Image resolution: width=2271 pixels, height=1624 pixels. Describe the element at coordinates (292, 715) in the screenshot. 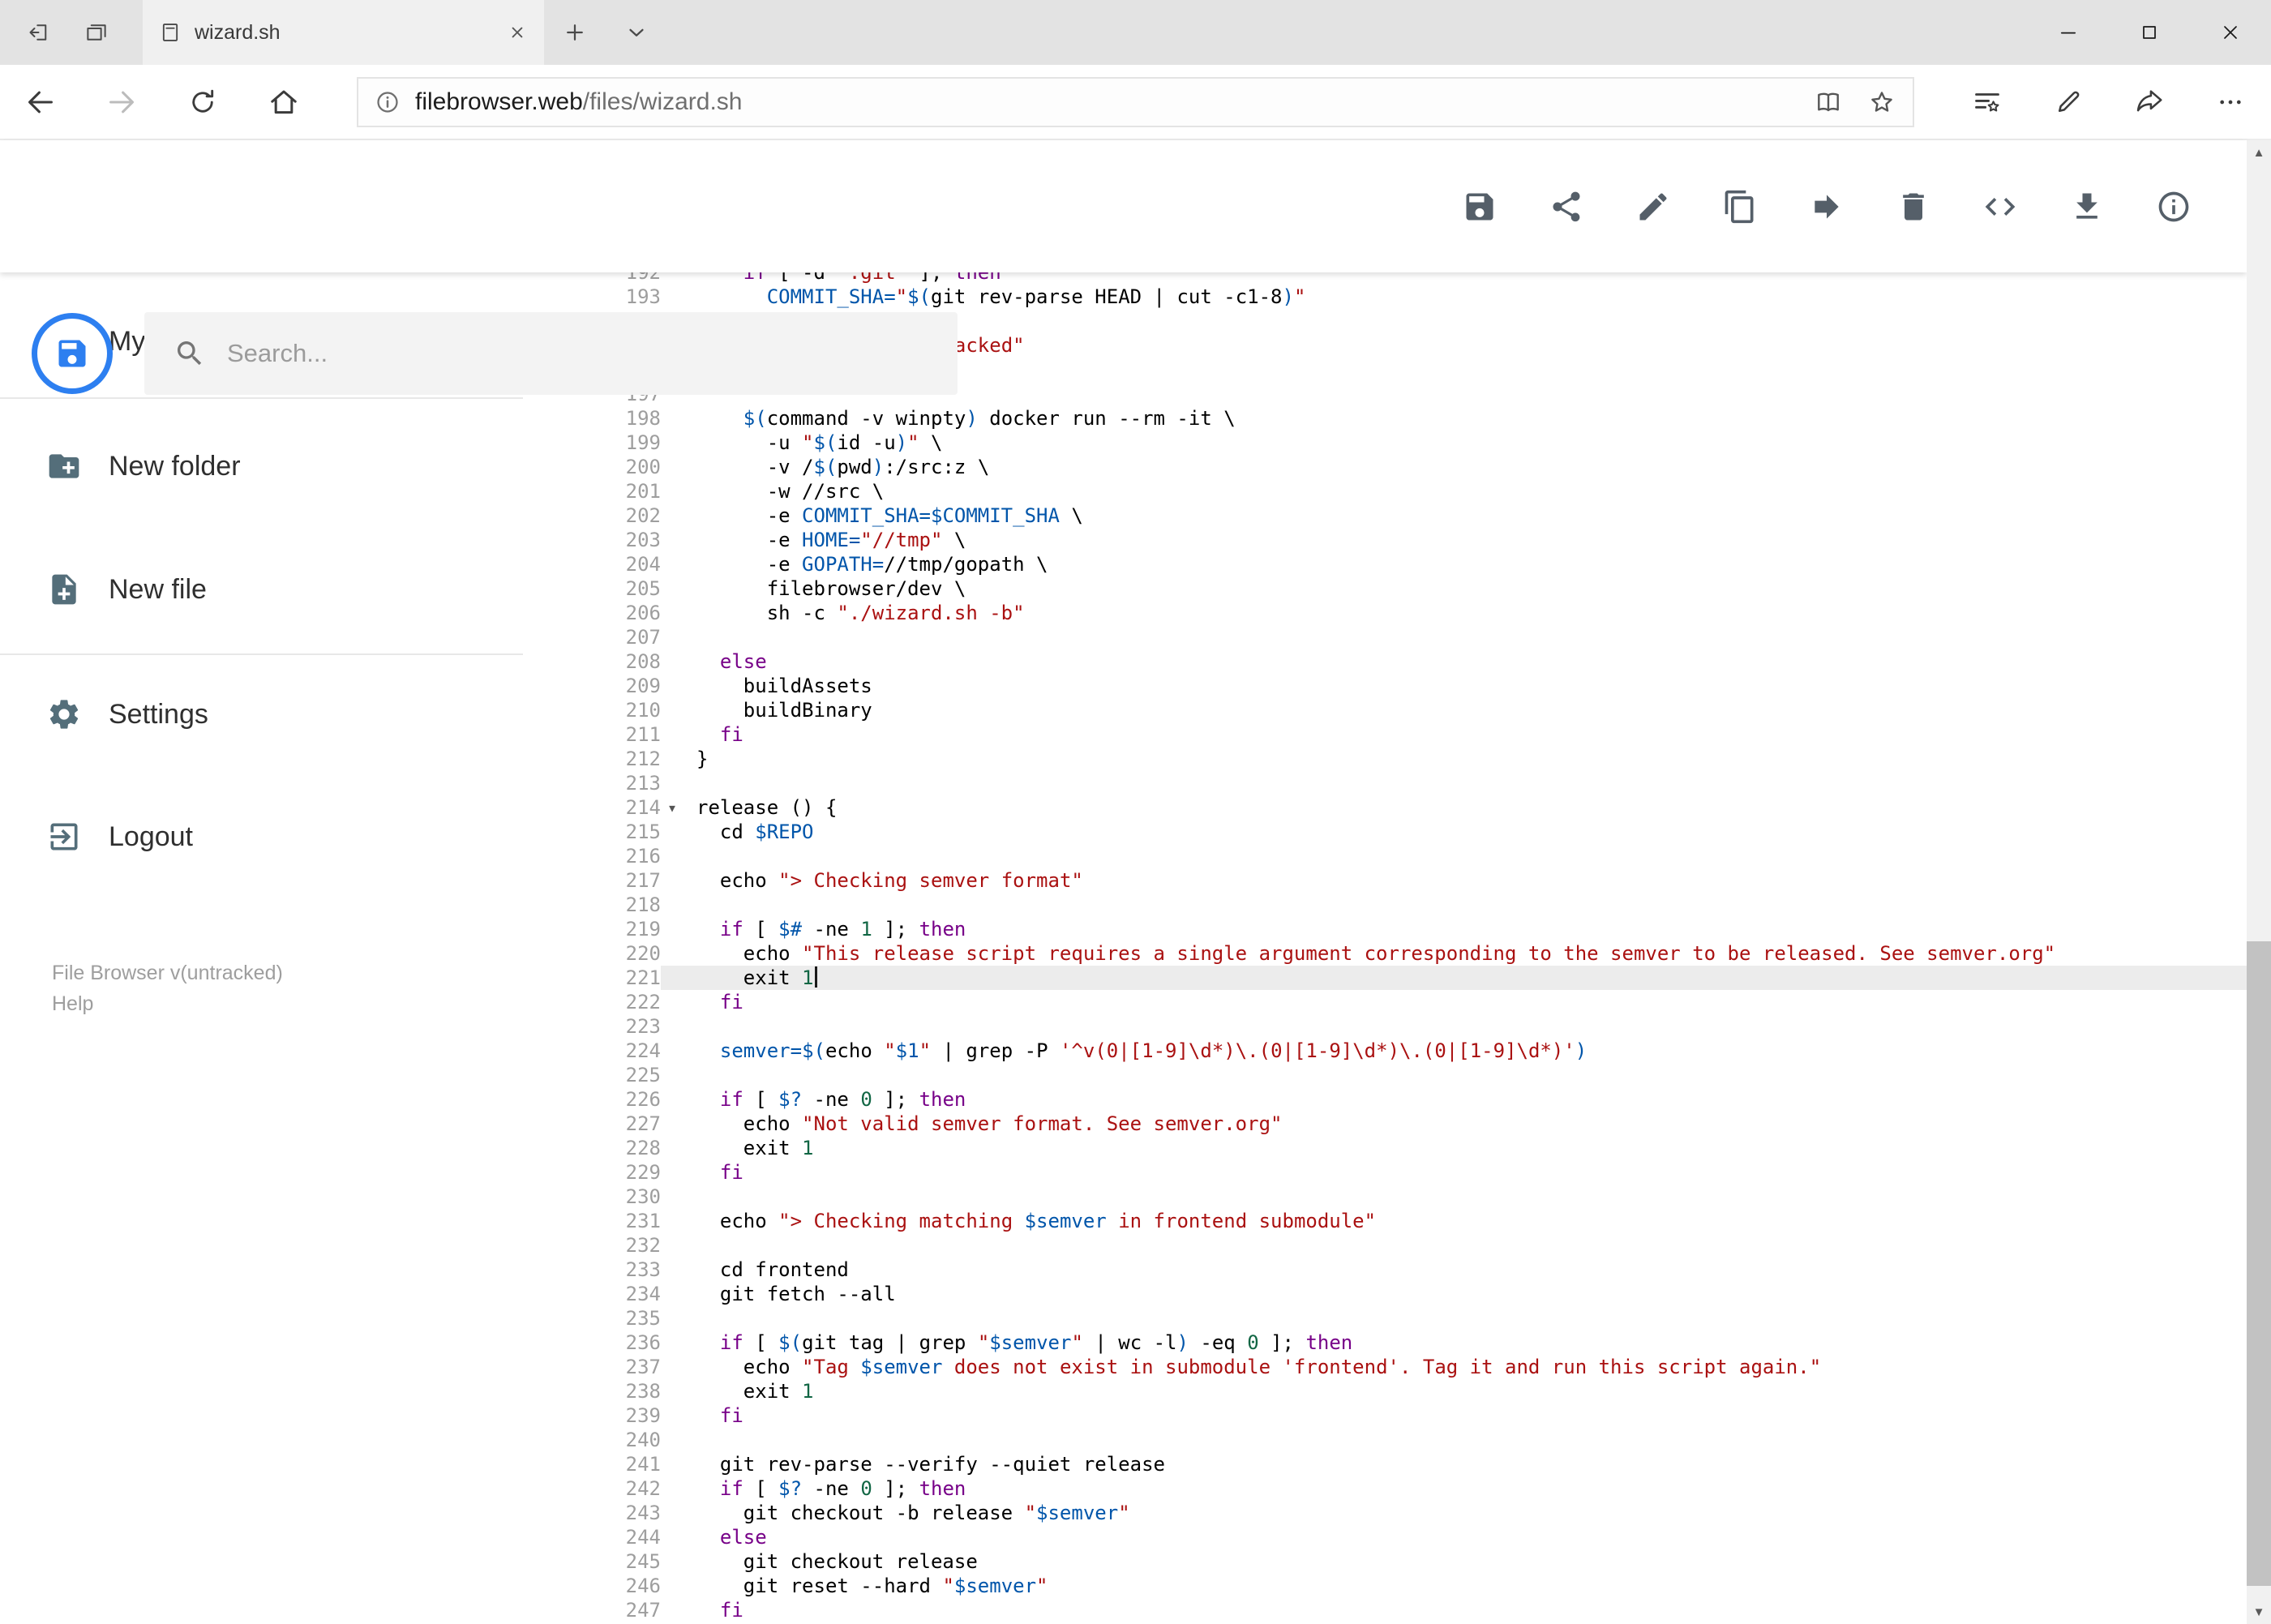

I see `sidebar-item-settings: Settings` at that location.